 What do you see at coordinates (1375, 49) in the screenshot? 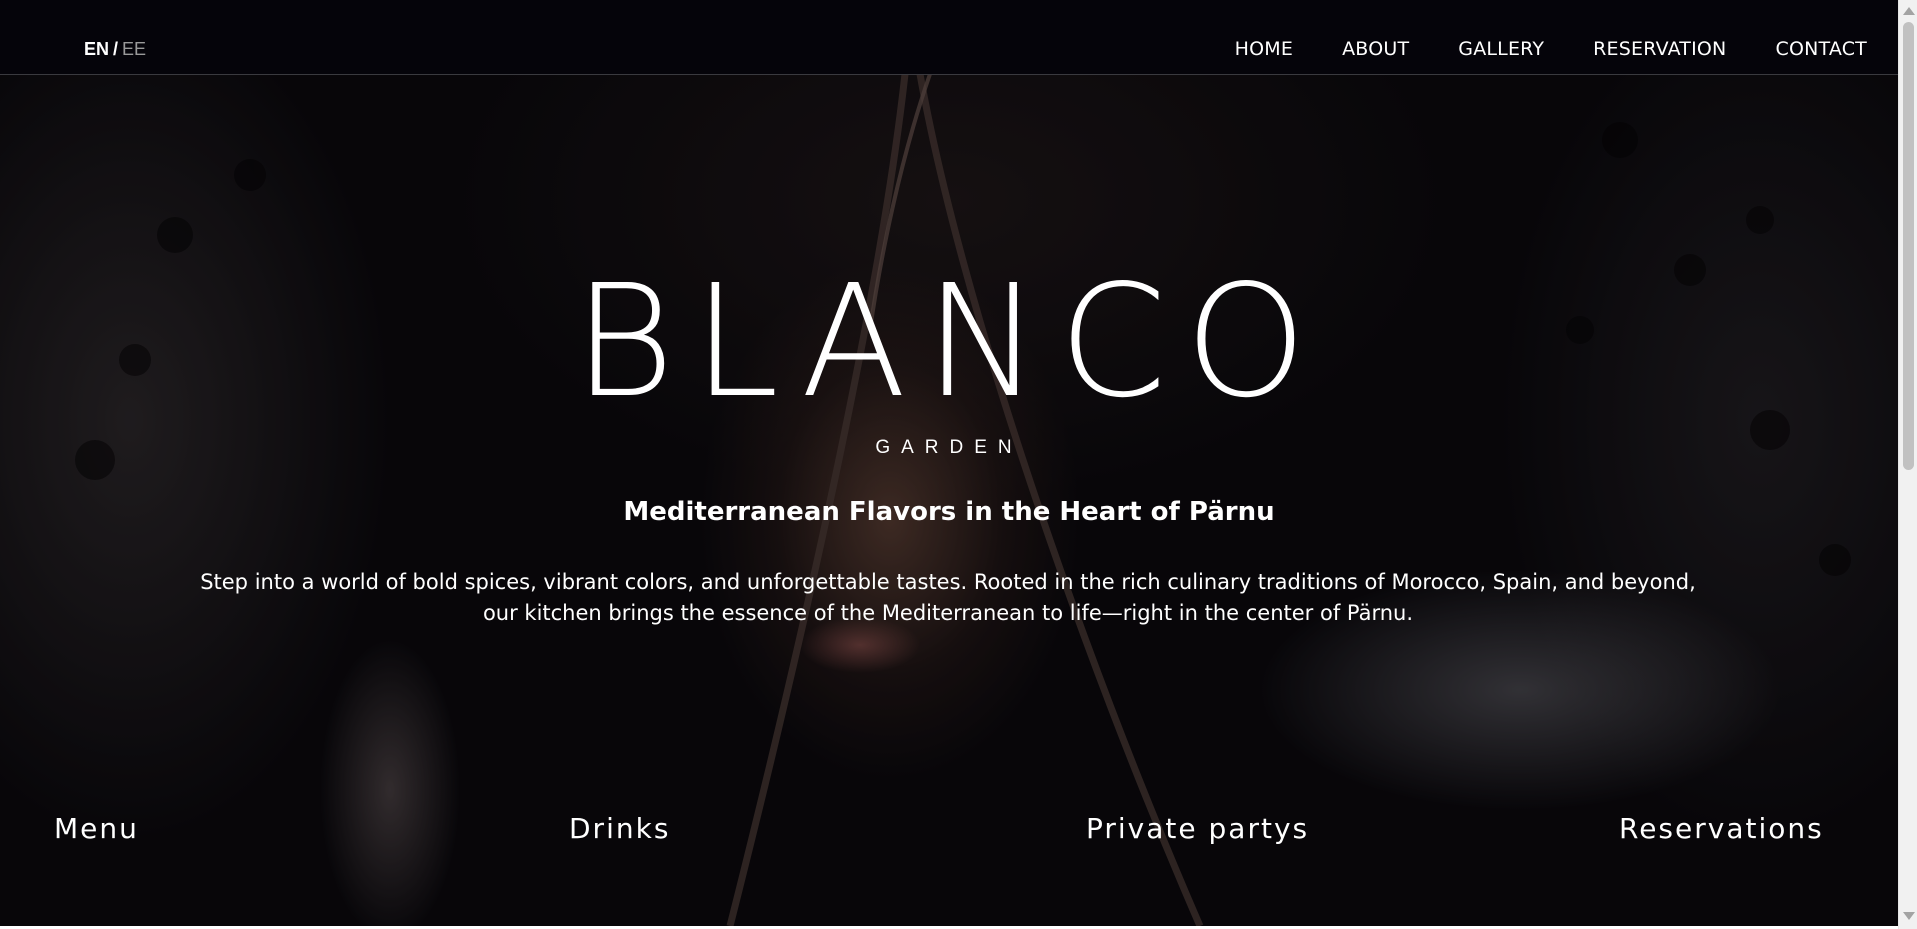
I see `nav-item-about: ABOUT` at bounding box center [1375, 49].